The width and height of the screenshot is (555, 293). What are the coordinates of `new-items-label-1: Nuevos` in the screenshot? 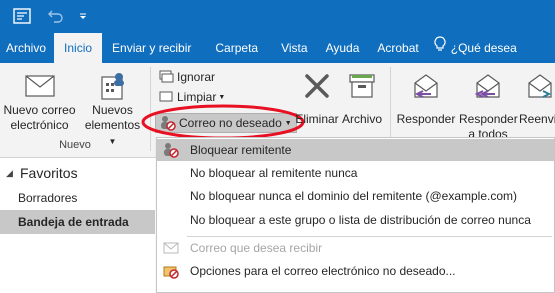 It's located at (112, 110).